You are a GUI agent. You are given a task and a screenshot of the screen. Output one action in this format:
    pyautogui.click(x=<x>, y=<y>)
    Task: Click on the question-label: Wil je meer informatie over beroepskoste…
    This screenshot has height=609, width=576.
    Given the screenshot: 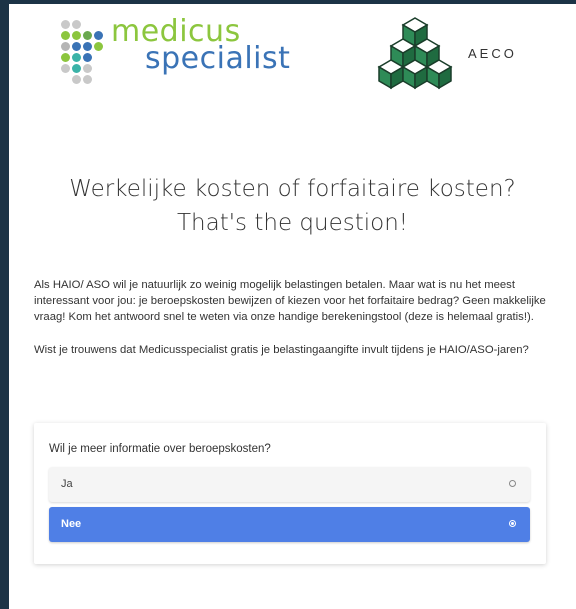 What is the action you would take?
    pyautogui.click(x=160, y=449)
    